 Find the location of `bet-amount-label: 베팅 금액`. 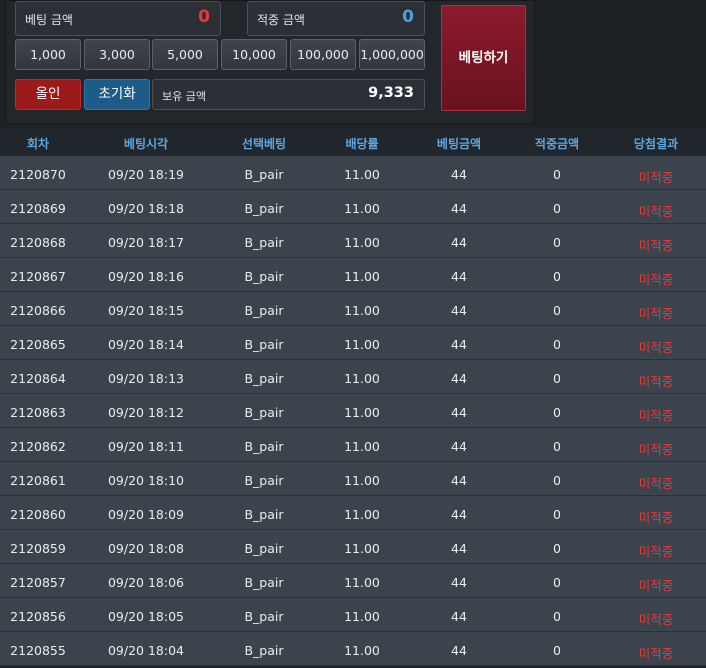

bet-amount-label: 베팅 금액 is located at coordinates (49, 20).